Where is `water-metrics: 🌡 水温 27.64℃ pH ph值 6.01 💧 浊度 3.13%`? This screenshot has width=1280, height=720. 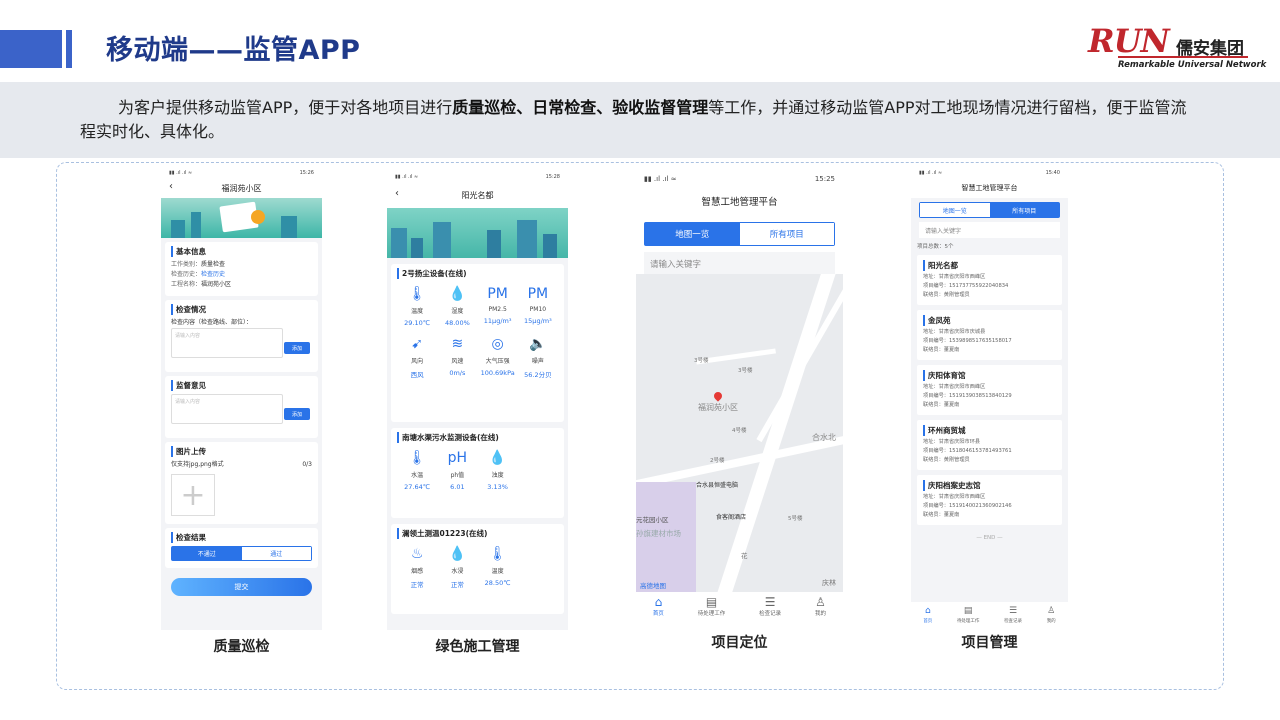 water-metrics: 🌡 水温 27.64℃ pH ph值 6.01 💧 浊度 3.13% is located at coordinates (477, 470).